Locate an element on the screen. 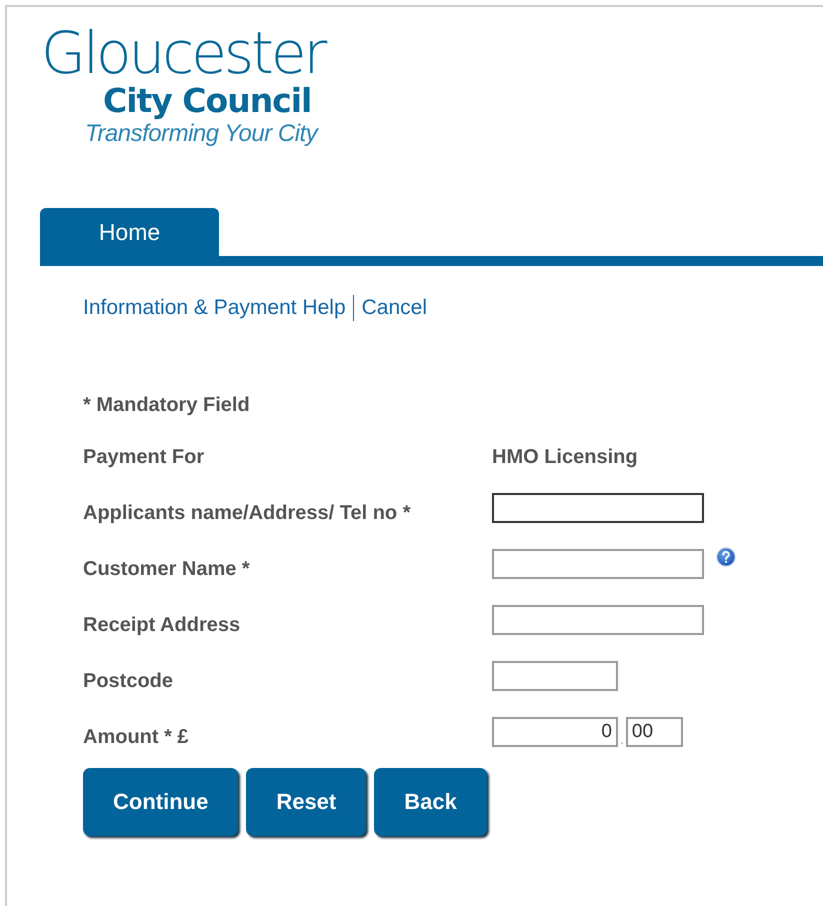 Image resolution: width=823 pixels, height=908 pixels. help-icon is located at coordinates (726, 557).